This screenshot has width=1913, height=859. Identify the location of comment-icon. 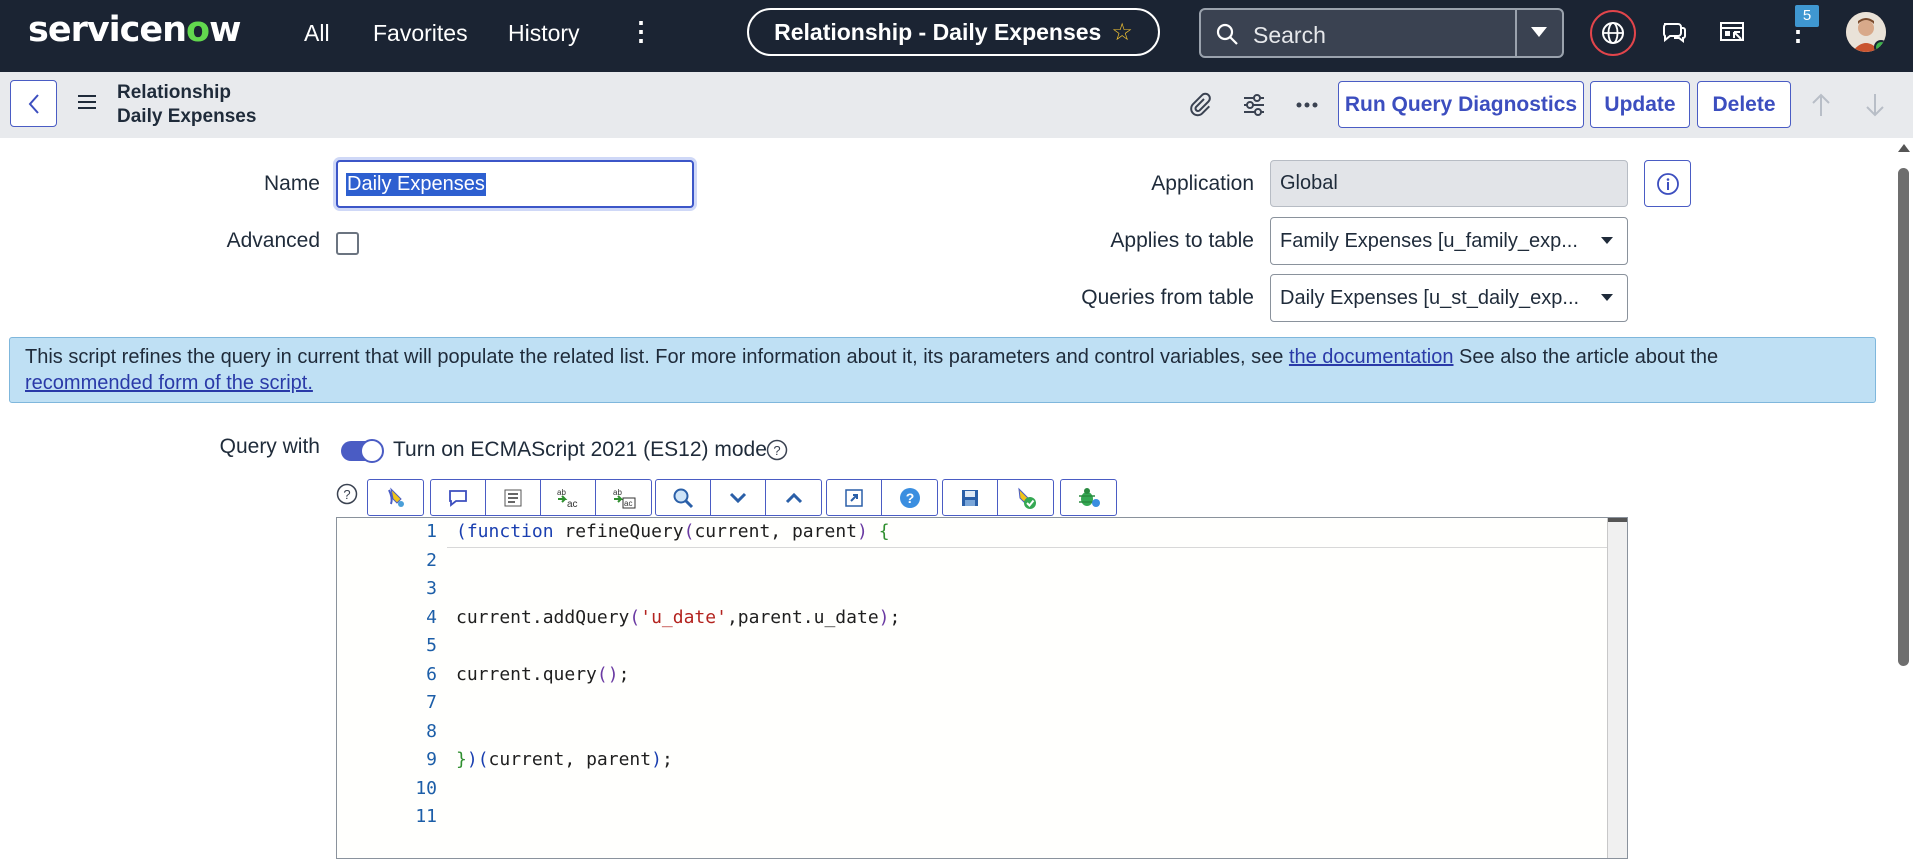
(458, 497).